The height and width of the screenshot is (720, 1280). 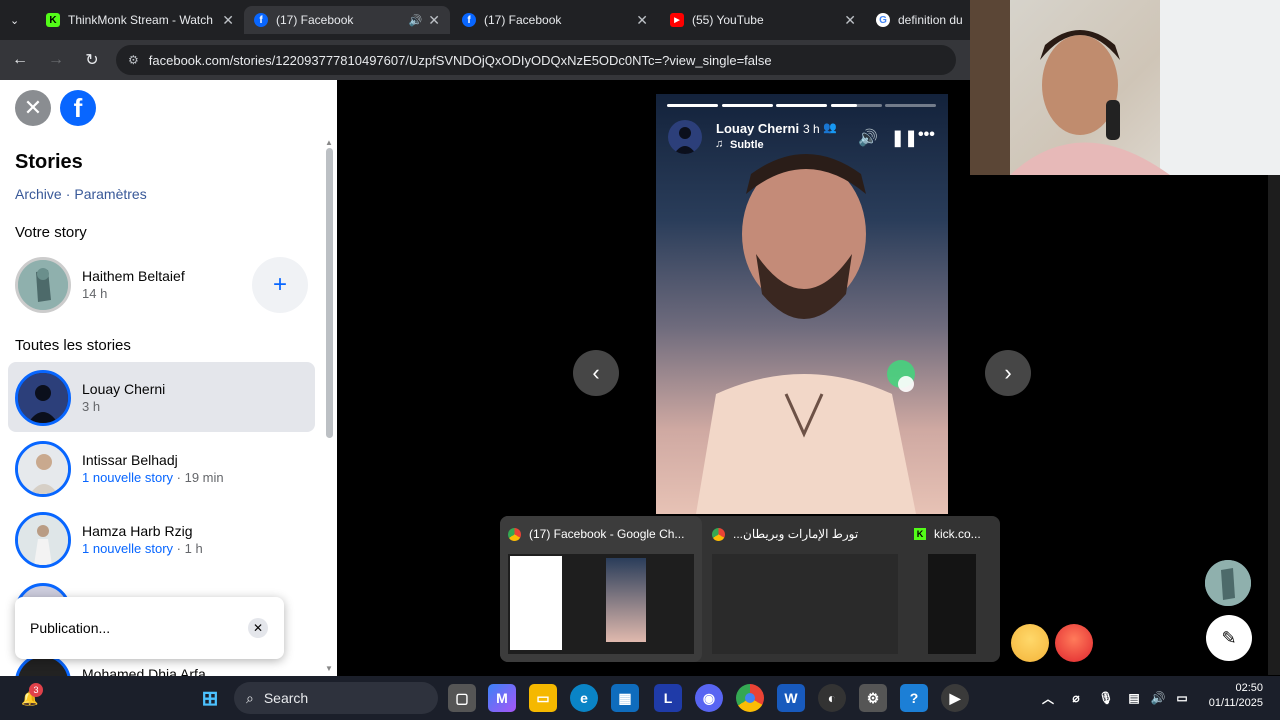 What do you see at coordinates (280, 285) in the screenshot?
I see `add-story-button: +` at bounding box center [280, 285].